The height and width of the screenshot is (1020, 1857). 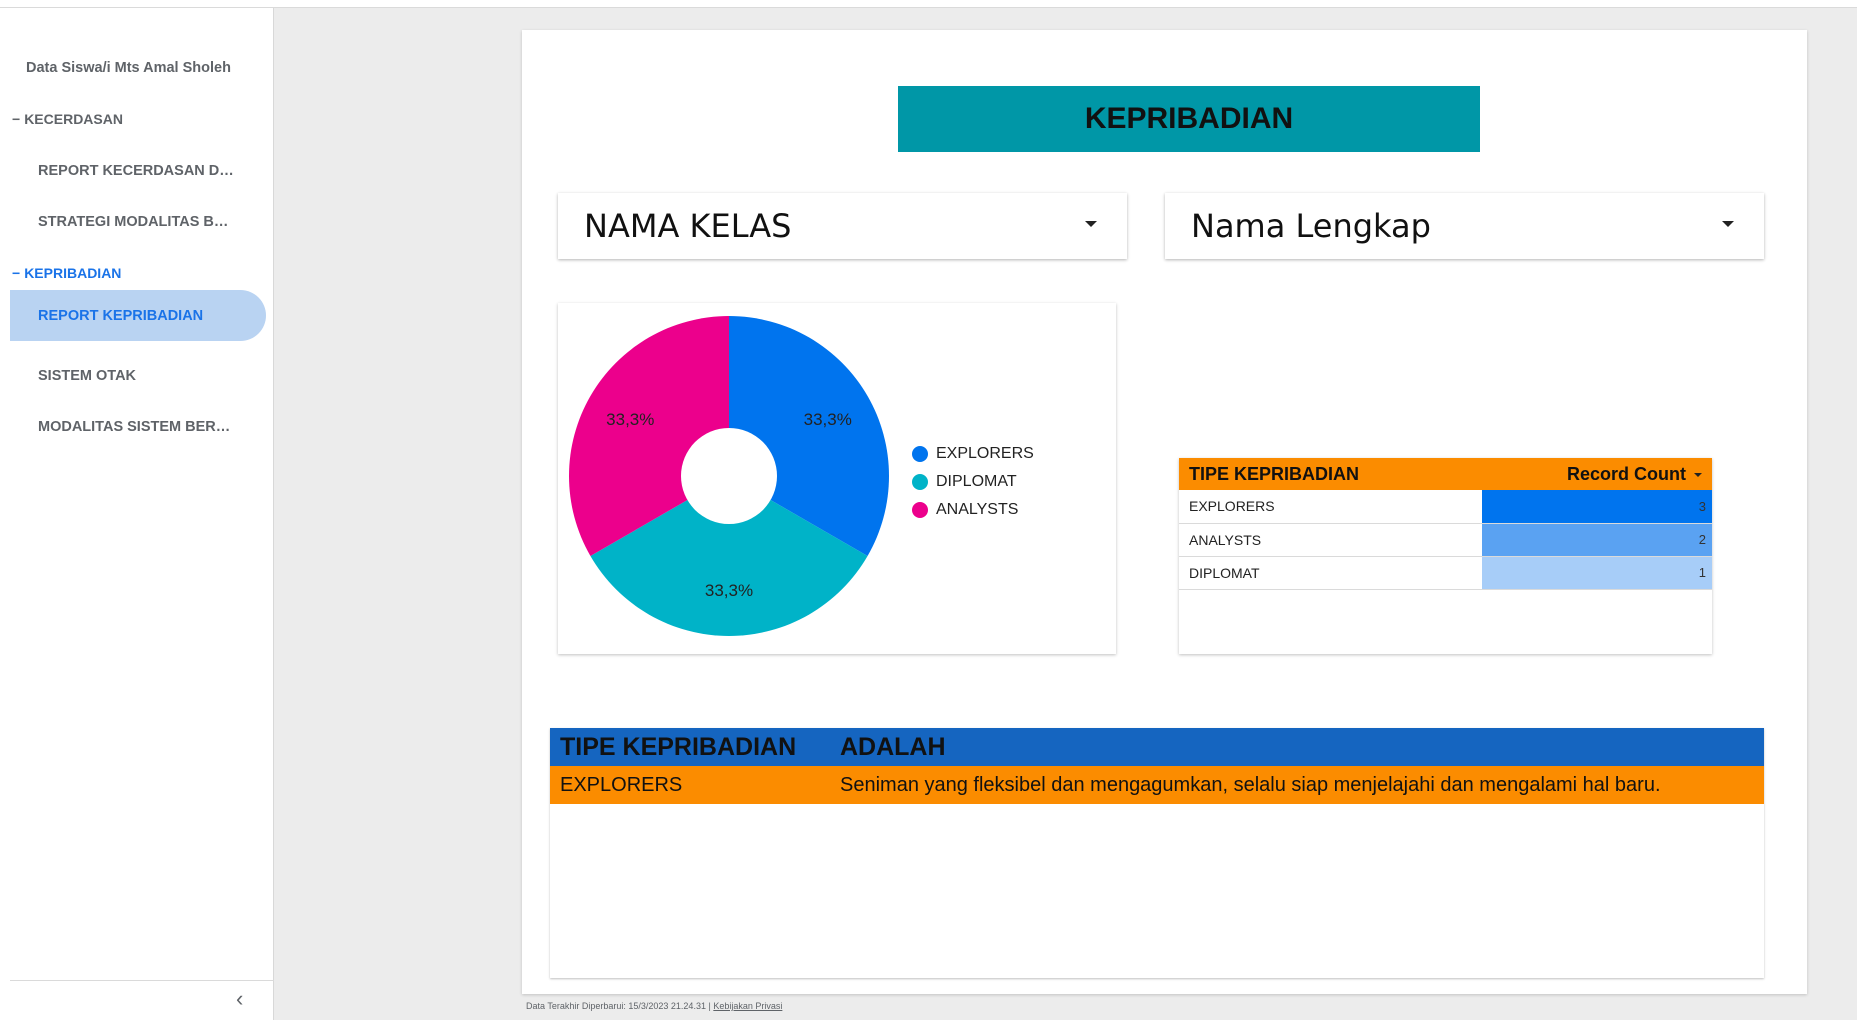 What do you see at coordinates (1464, 226) in the screenshot?
I see `filter-nama-lengkap: Nama Lengkap` at bounding box center [1464, 226].